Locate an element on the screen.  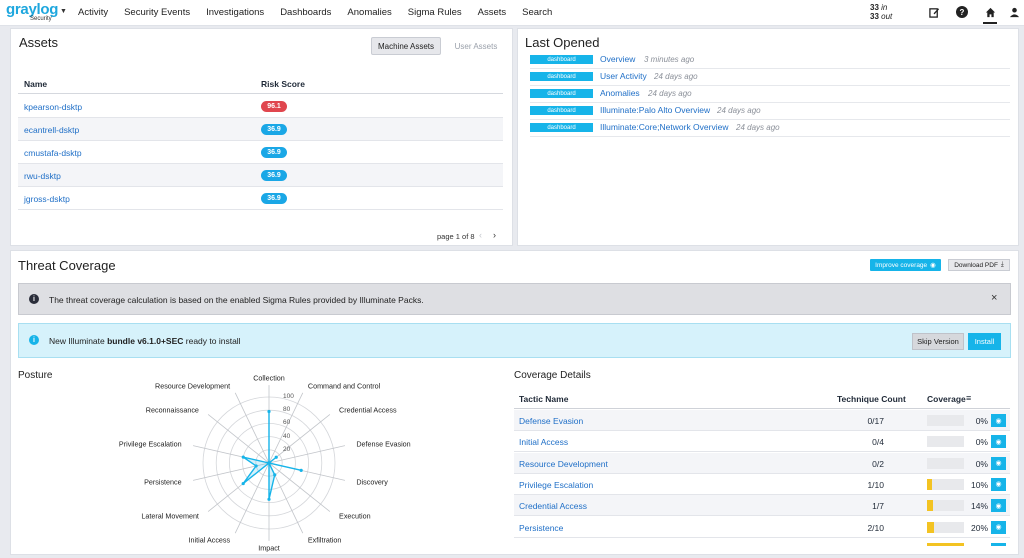
tactic-link: Persistence is located at coordinates (541, 528).